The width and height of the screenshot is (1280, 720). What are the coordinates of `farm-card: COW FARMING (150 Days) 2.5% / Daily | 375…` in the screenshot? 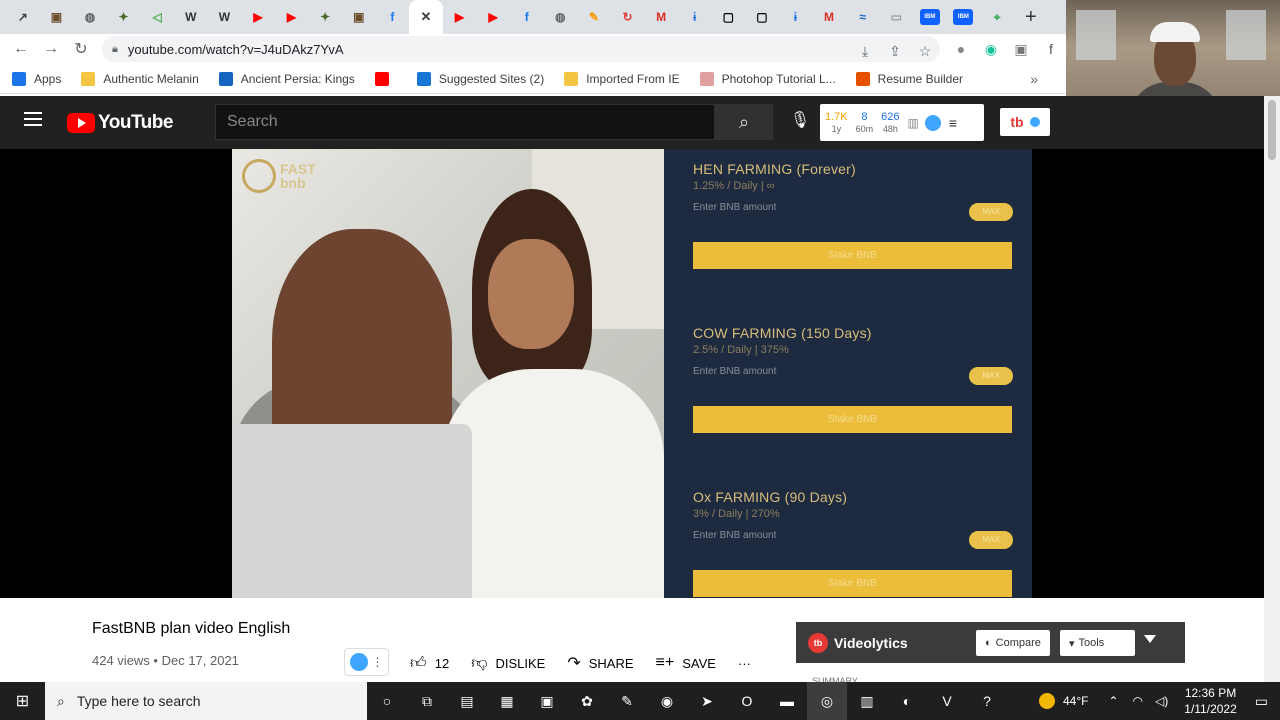 It's located at (853, 379).